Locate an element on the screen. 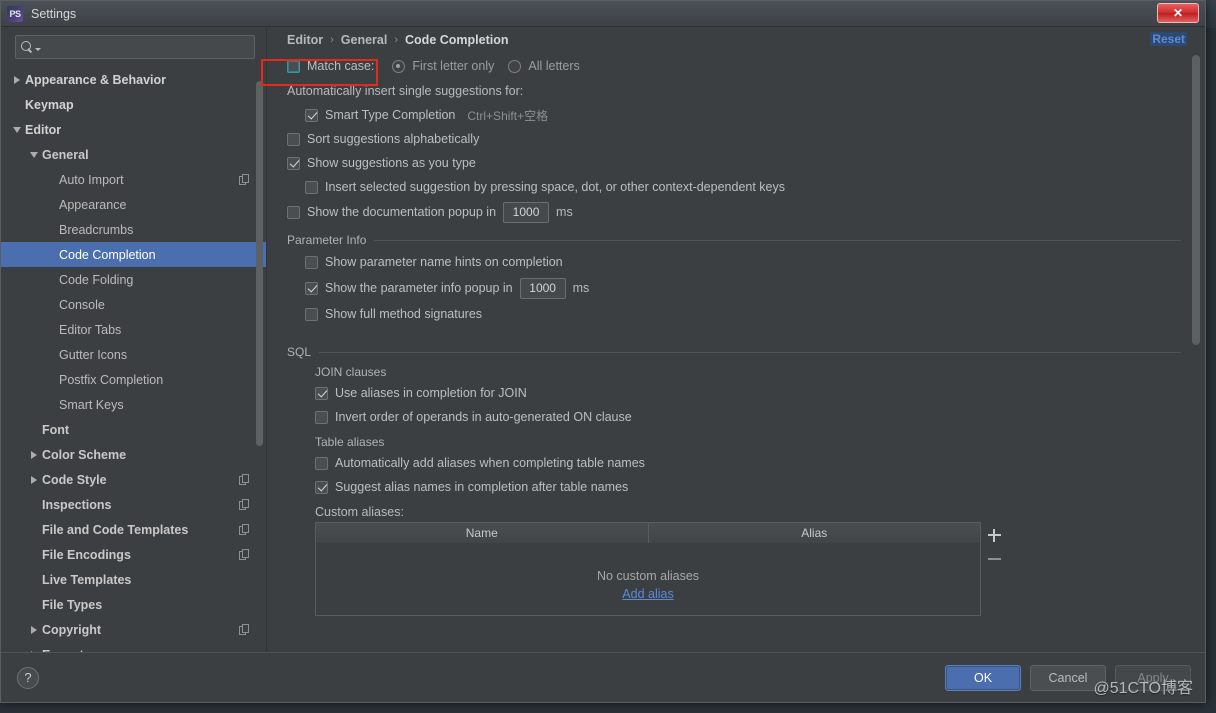 The height and width of the screenshot is (713, 1216). sort-suggestions-alphabetically-checkbox is located at coordinates (293, 139).